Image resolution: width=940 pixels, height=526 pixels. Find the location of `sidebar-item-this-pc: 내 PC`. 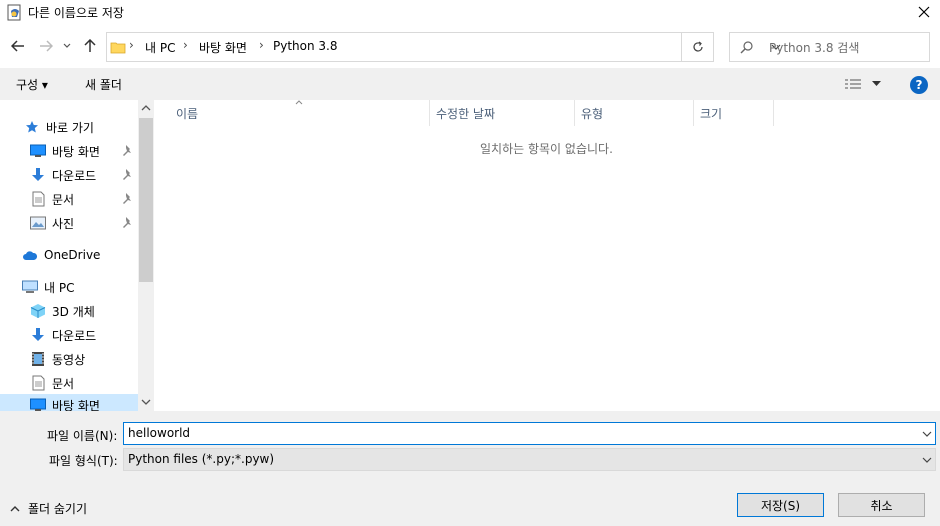

sidebar-item-this-pc: 내 PC is located at coordinates (48, 287).